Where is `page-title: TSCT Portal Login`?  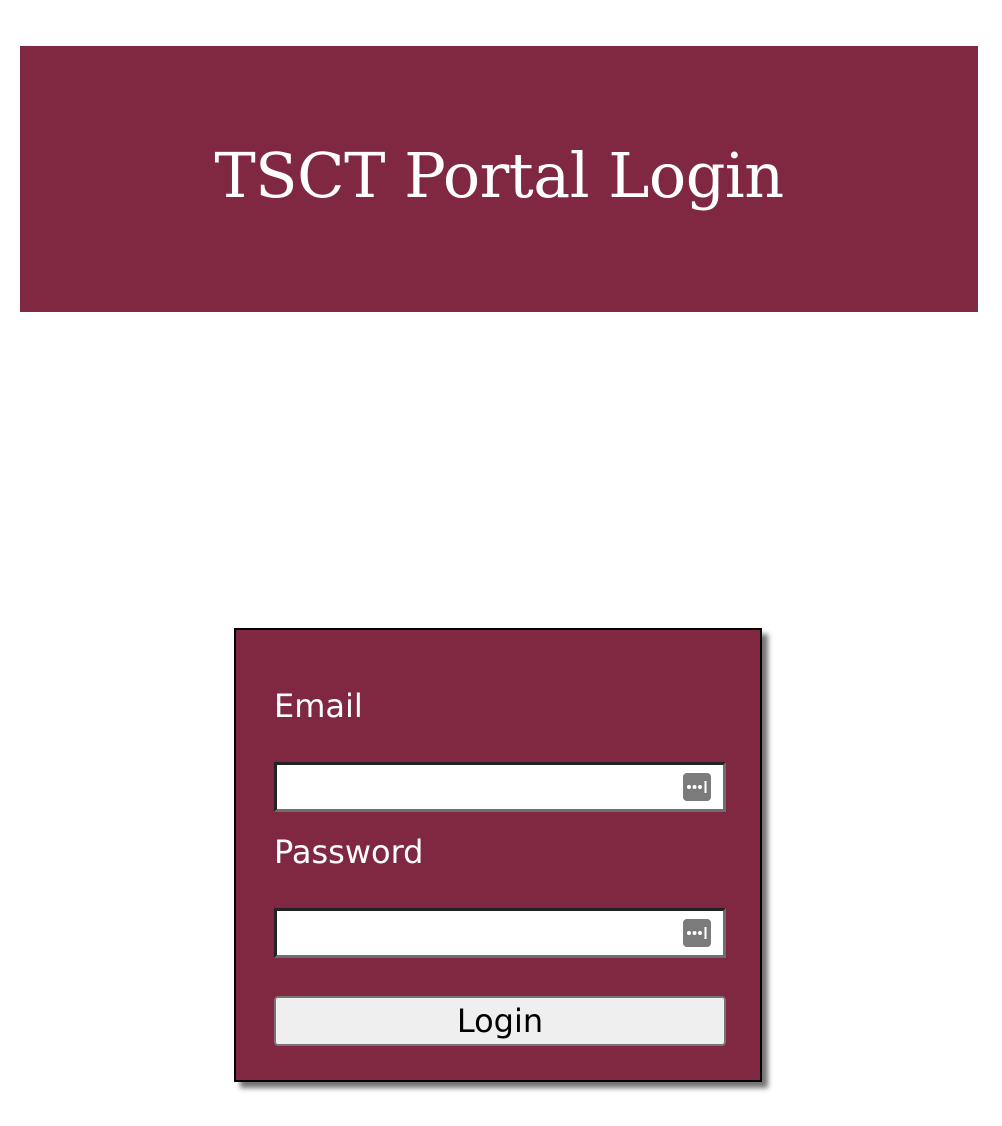
page-title: TSCT Portal Login is located at coordinates (499, 175).